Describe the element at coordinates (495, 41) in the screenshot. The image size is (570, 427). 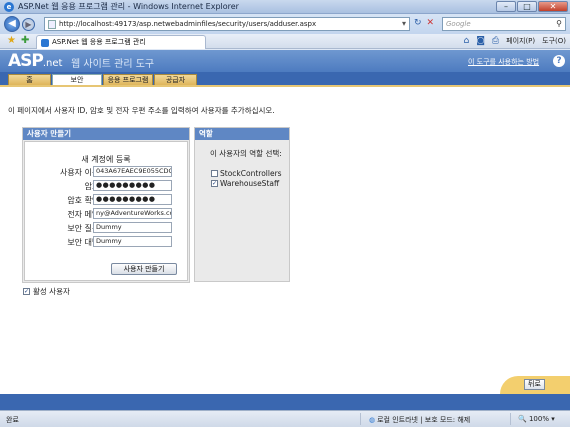
I see `print-icon: ⎙` at that location.